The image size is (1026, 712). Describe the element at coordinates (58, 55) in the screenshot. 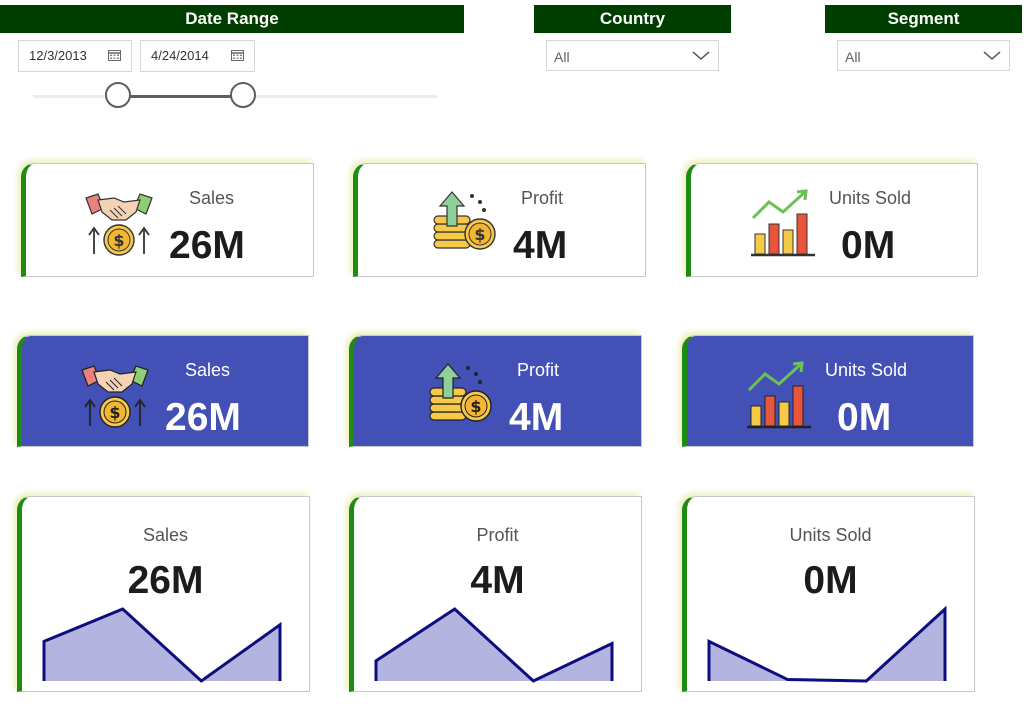

I see `start-date-value: 12/3/2013` at that location.